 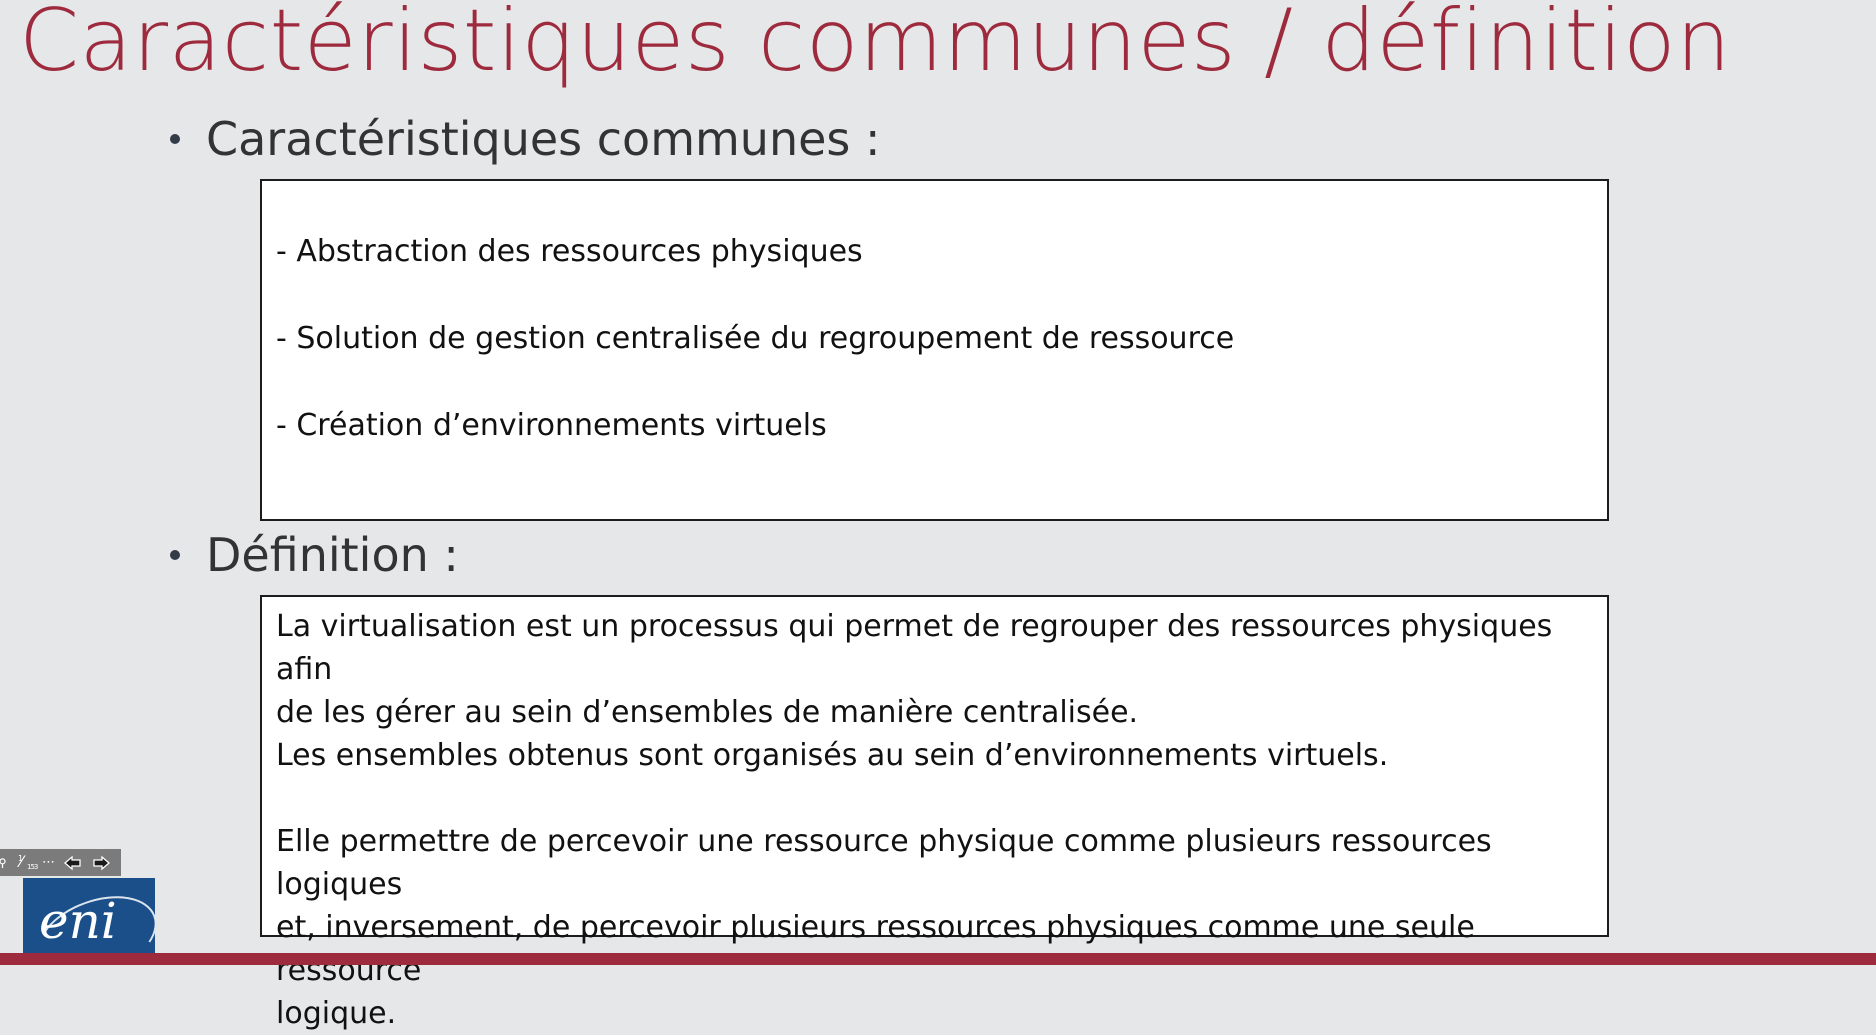 I want to click on arrow-right-icon, so click(x=101, y=863).